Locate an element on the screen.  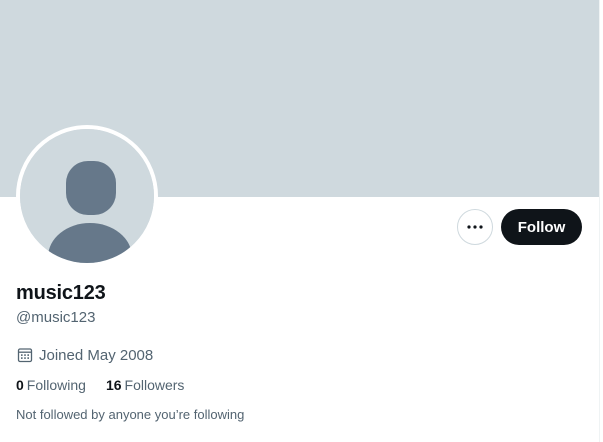
mutual-followers-note: Not followed by anyone you’re following is located at coordinates (130, 414).